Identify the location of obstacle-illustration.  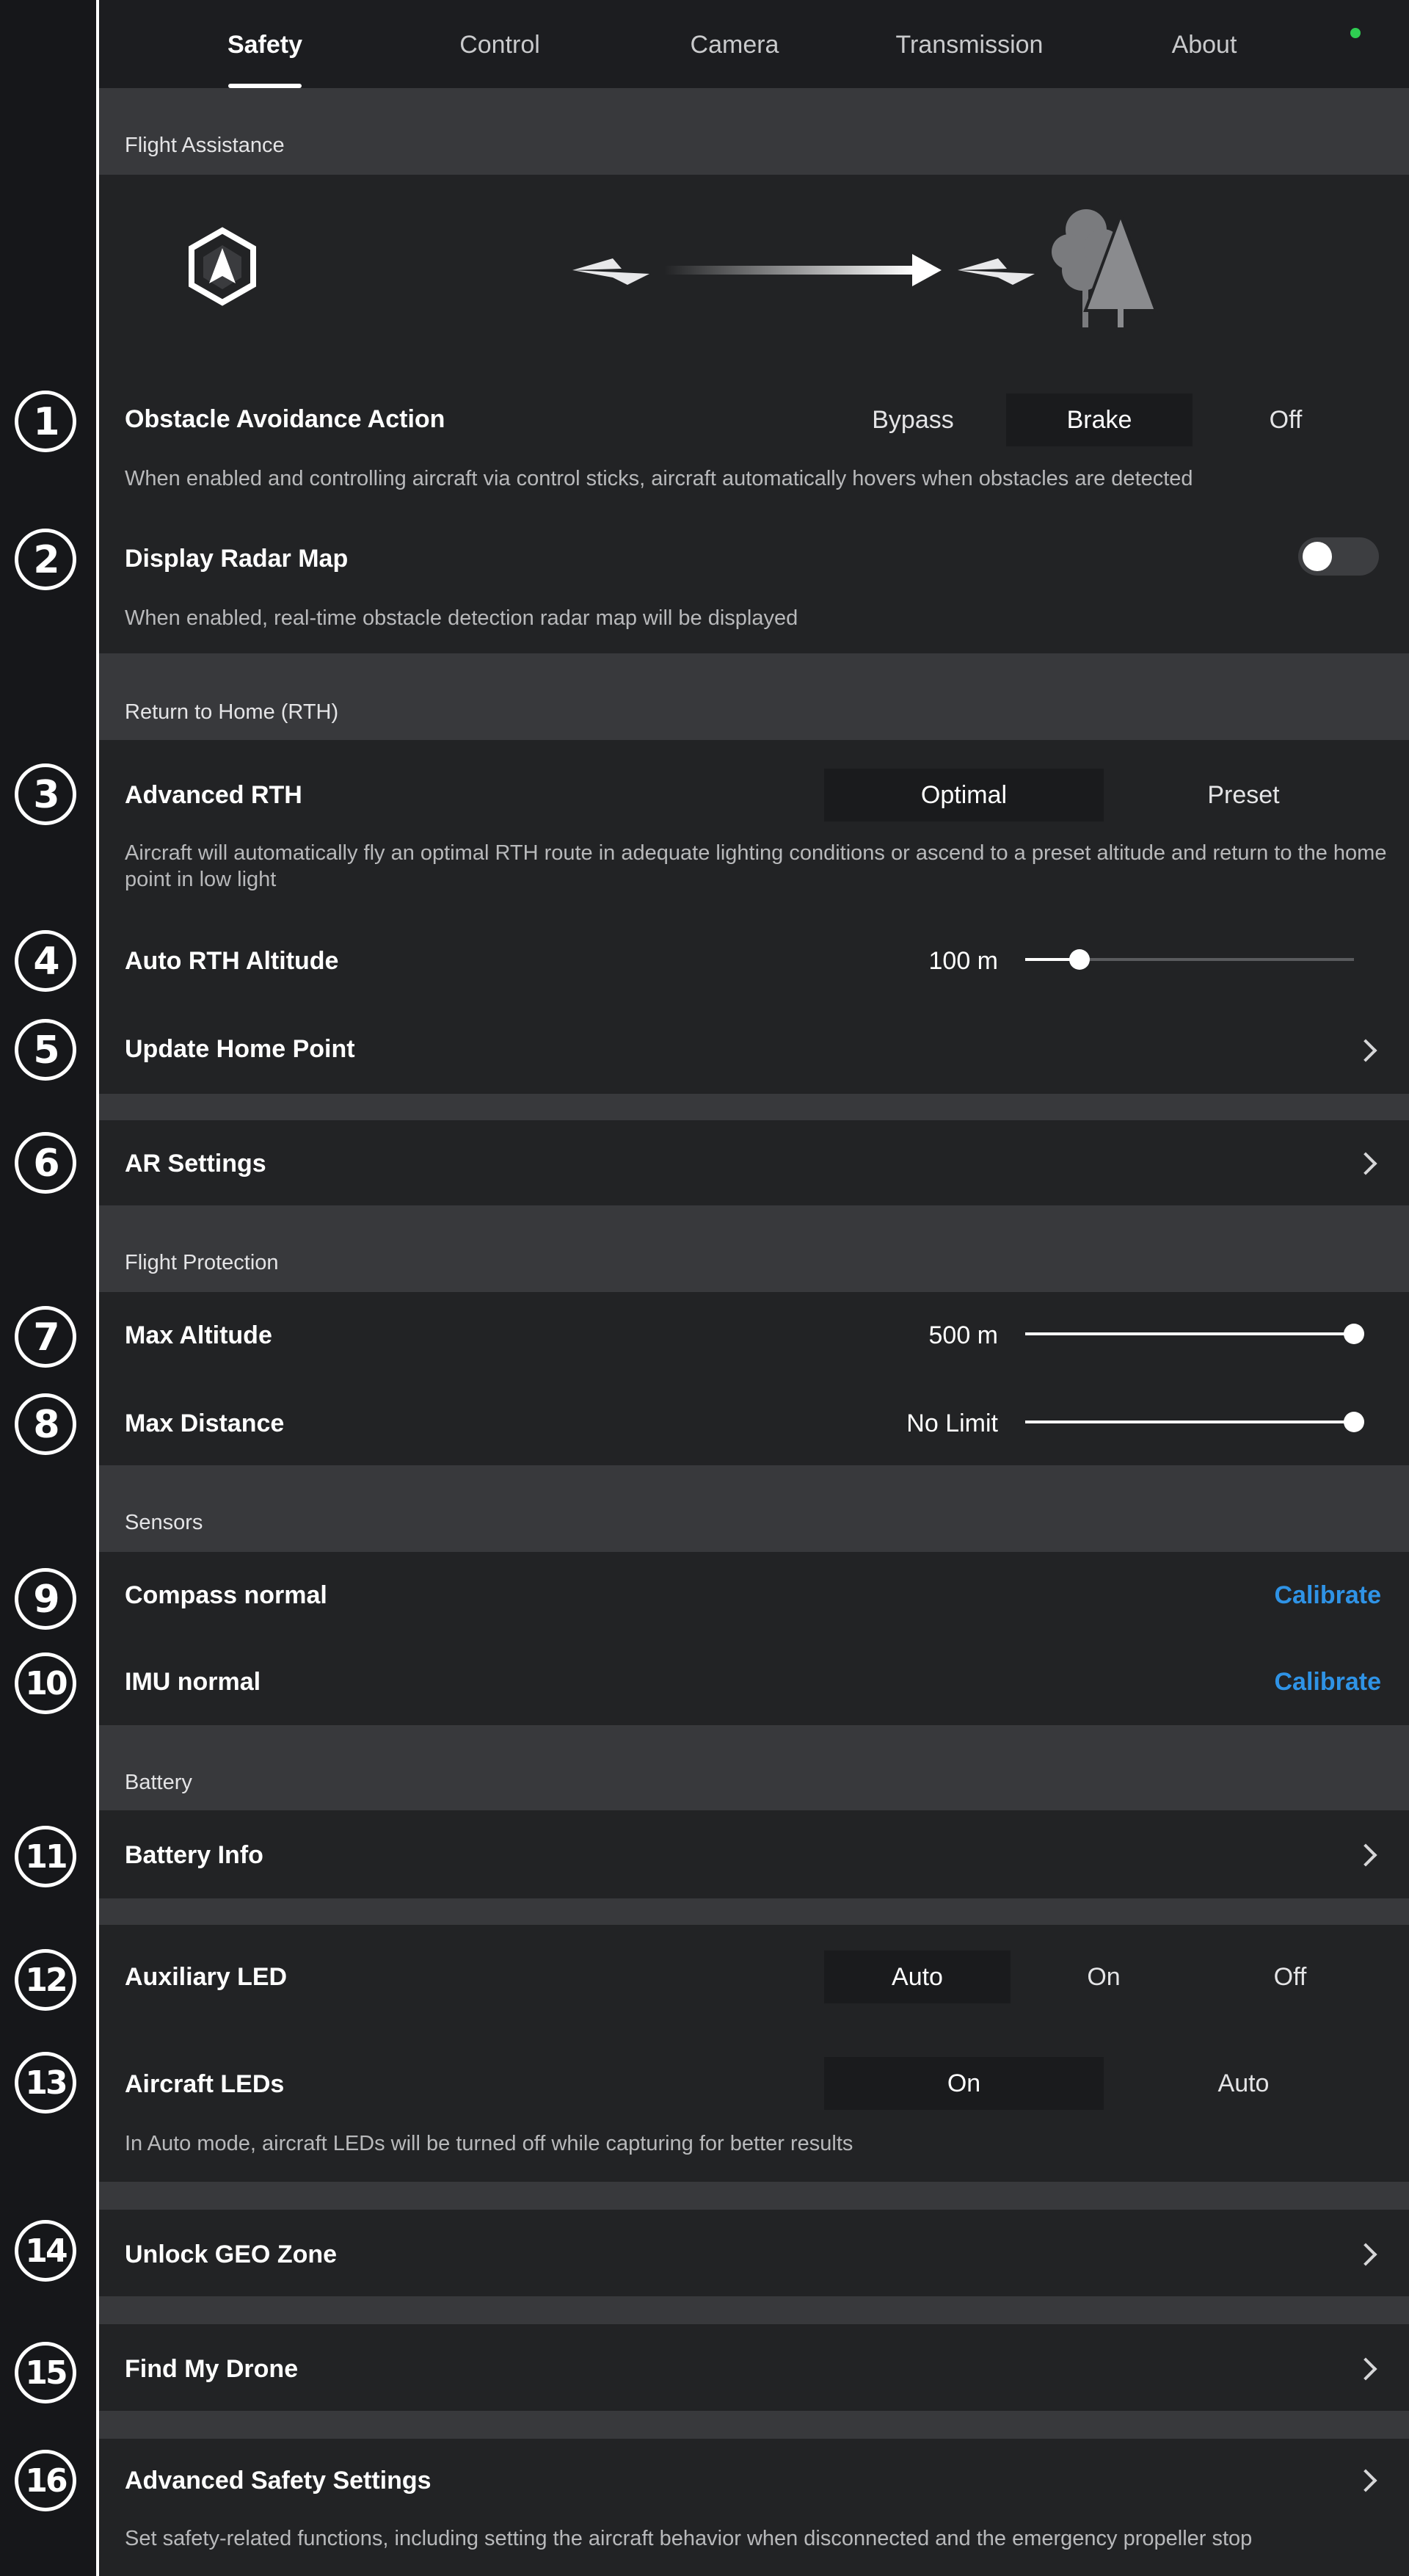
(673, 268).